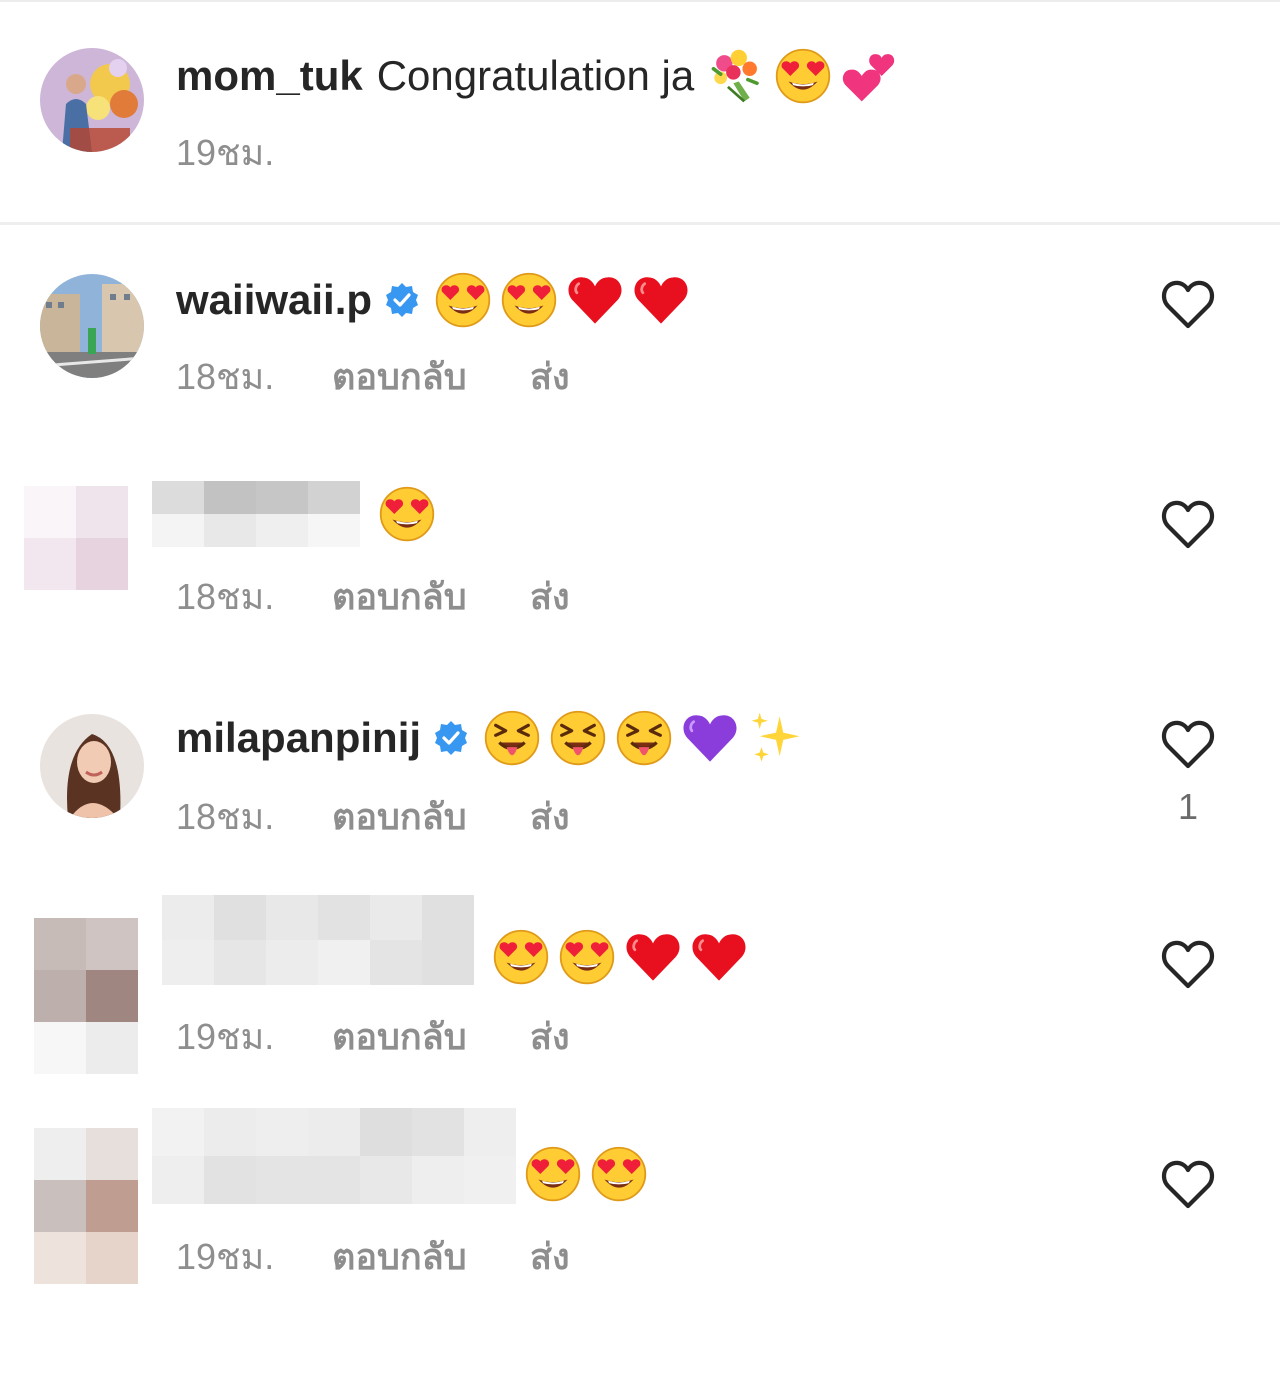 The width and height of the screenshot is (1280, 1376). I want to click on comment-line: milapanpinij, so click(490, 738).